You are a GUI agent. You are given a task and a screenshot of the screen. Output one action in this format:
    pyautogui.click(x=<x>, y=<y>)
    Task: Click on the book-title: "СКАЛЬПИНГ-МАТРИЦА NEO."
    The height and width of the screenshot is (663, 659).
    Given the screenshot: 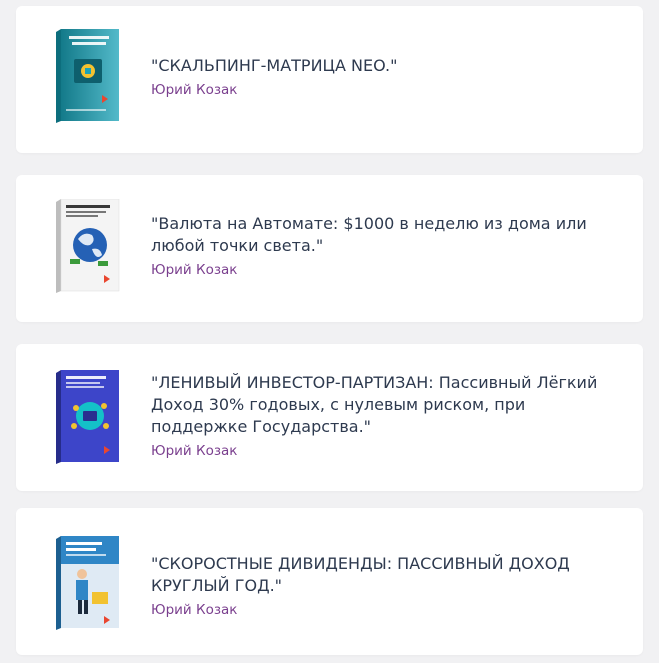 What is the action you would take?
    pyautogui.click(x=388, y=66)
    